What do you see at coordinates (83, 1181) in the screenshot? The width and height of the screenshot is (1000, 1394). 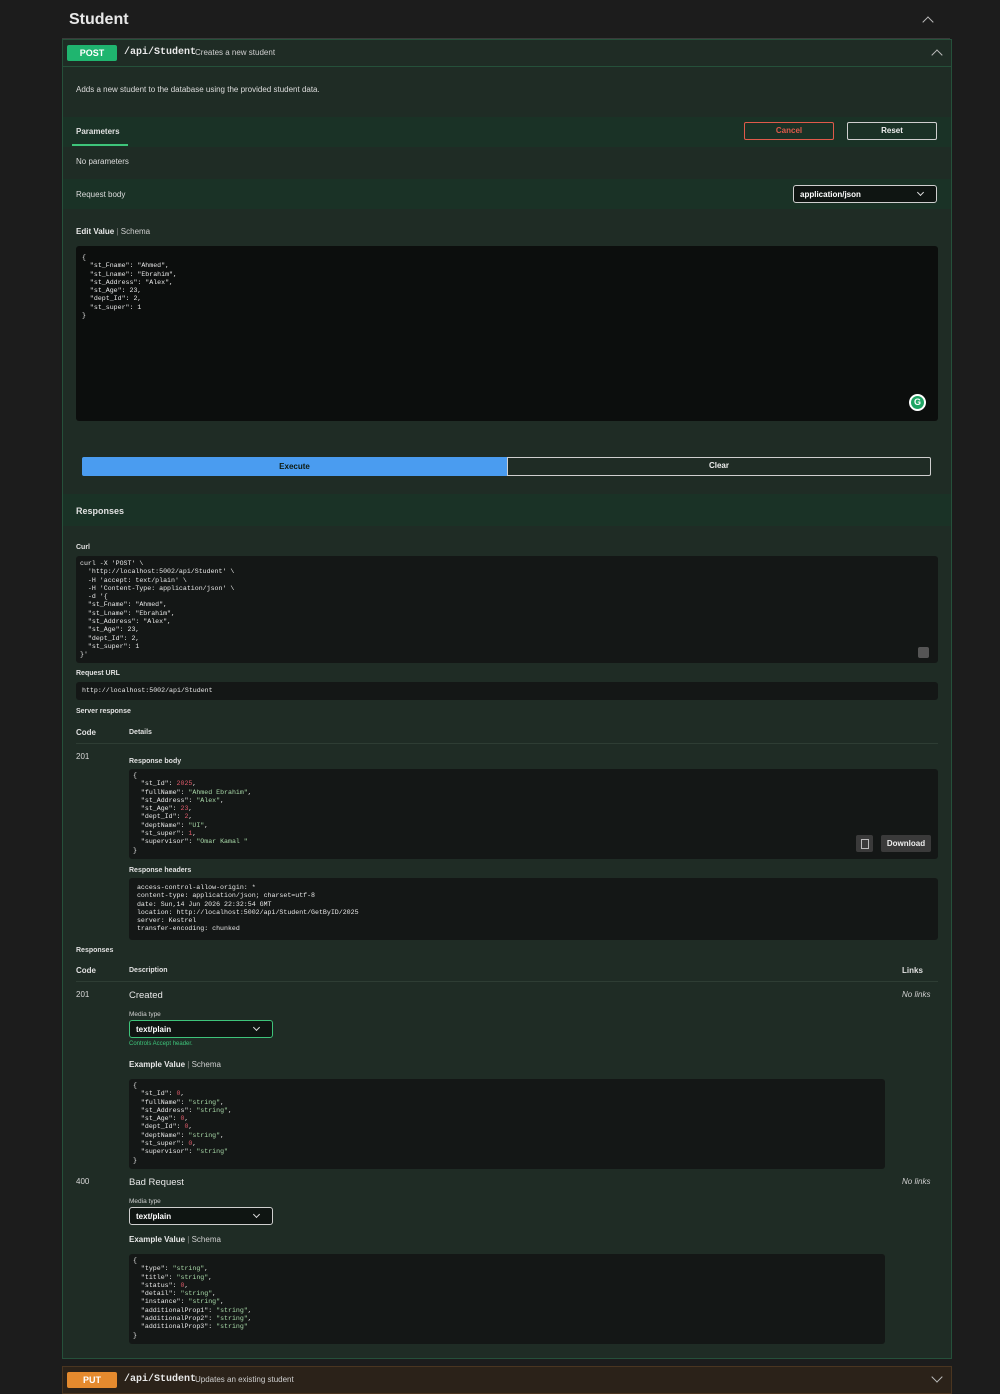 I see `response-code-400: 400` at bounding box center [83, 1181].